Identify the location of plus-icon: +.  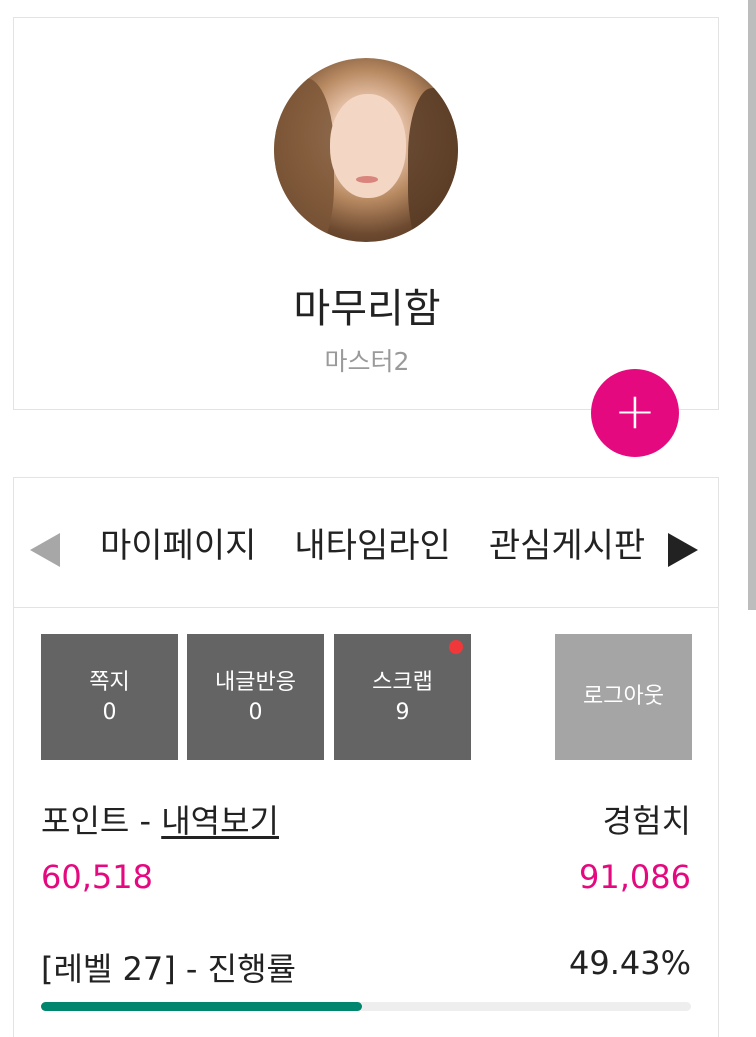
(635, 411).